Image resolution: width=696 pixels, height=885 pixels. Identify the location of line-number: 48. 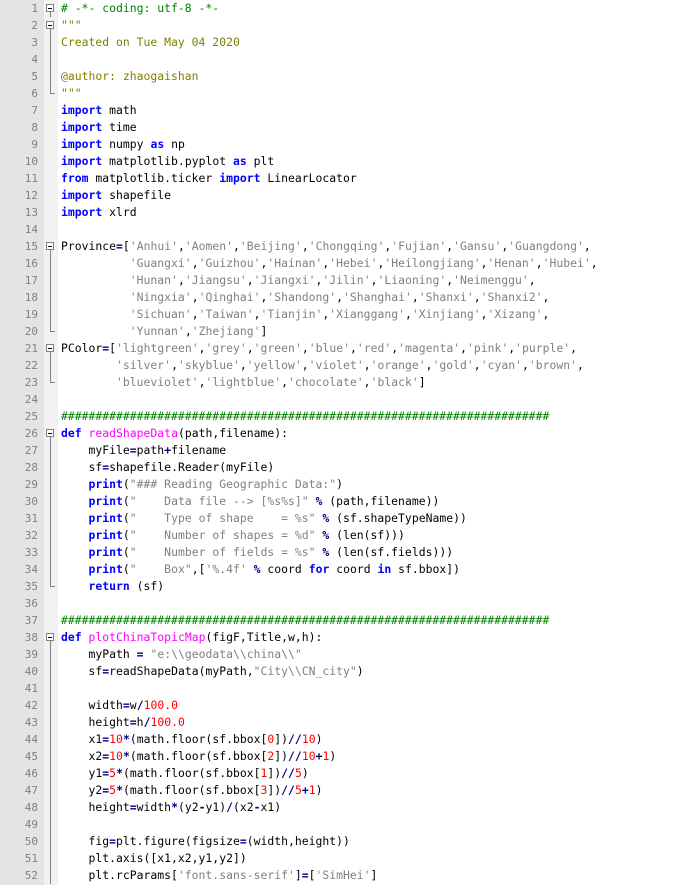
(31, 807).